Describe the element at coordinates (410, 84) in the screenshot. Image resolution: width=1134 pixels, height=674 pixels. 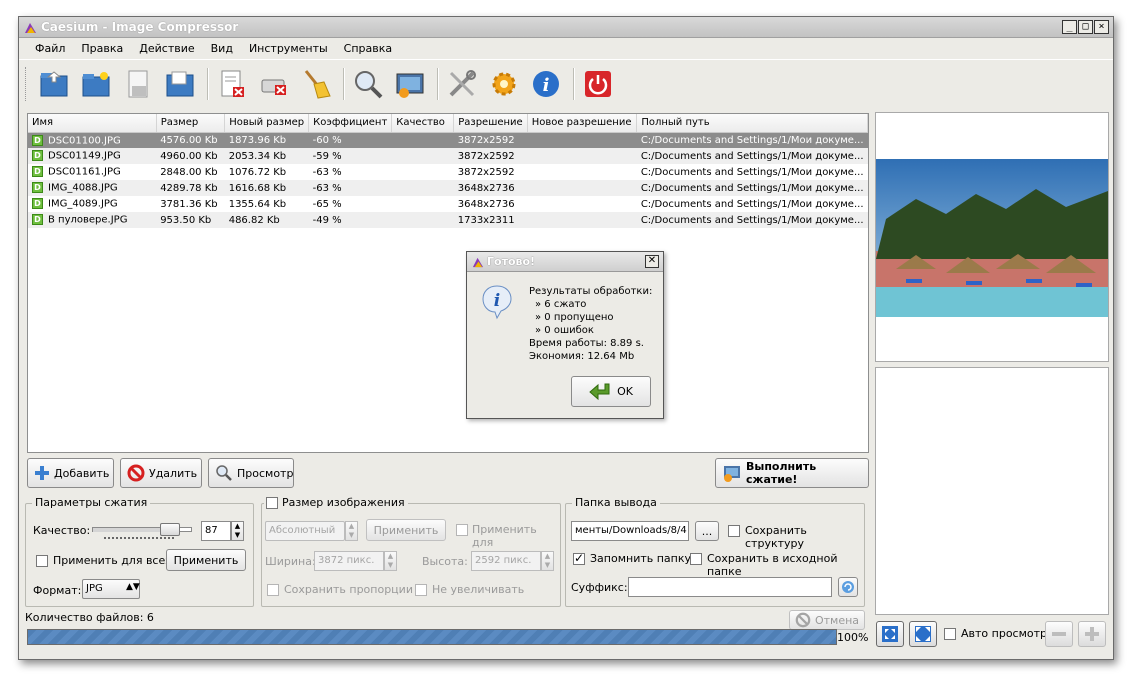
I see `preview-image-icon` at that location.